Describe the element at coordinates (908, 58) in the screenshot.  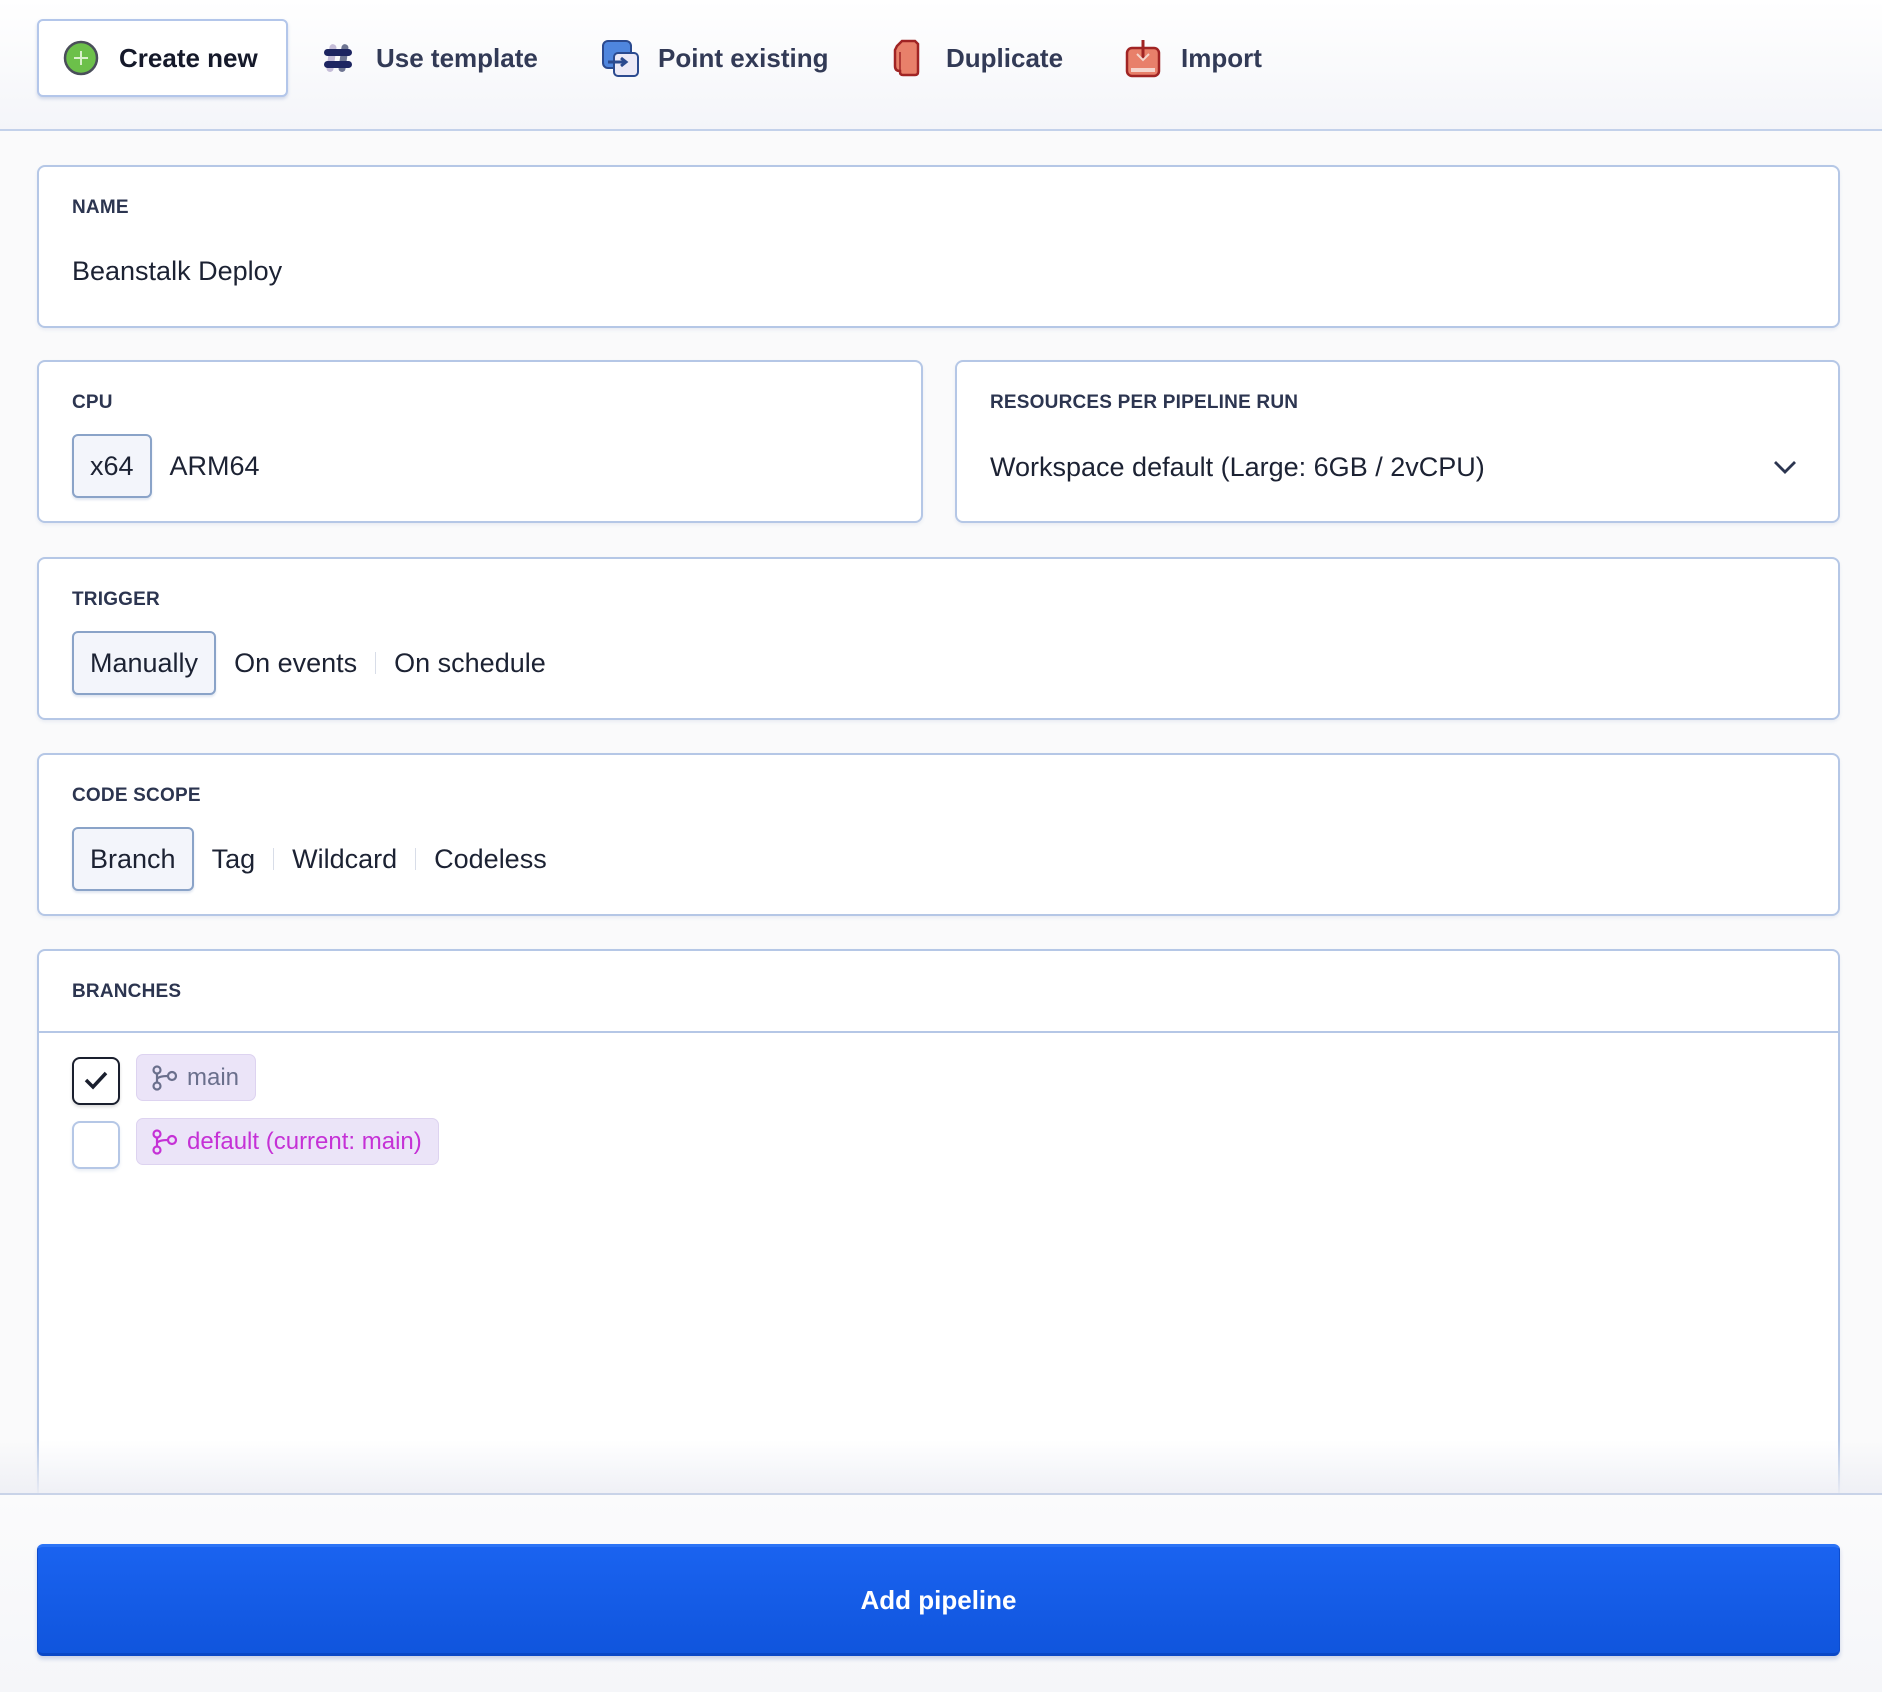
I see `duplicate-icon` at that location.